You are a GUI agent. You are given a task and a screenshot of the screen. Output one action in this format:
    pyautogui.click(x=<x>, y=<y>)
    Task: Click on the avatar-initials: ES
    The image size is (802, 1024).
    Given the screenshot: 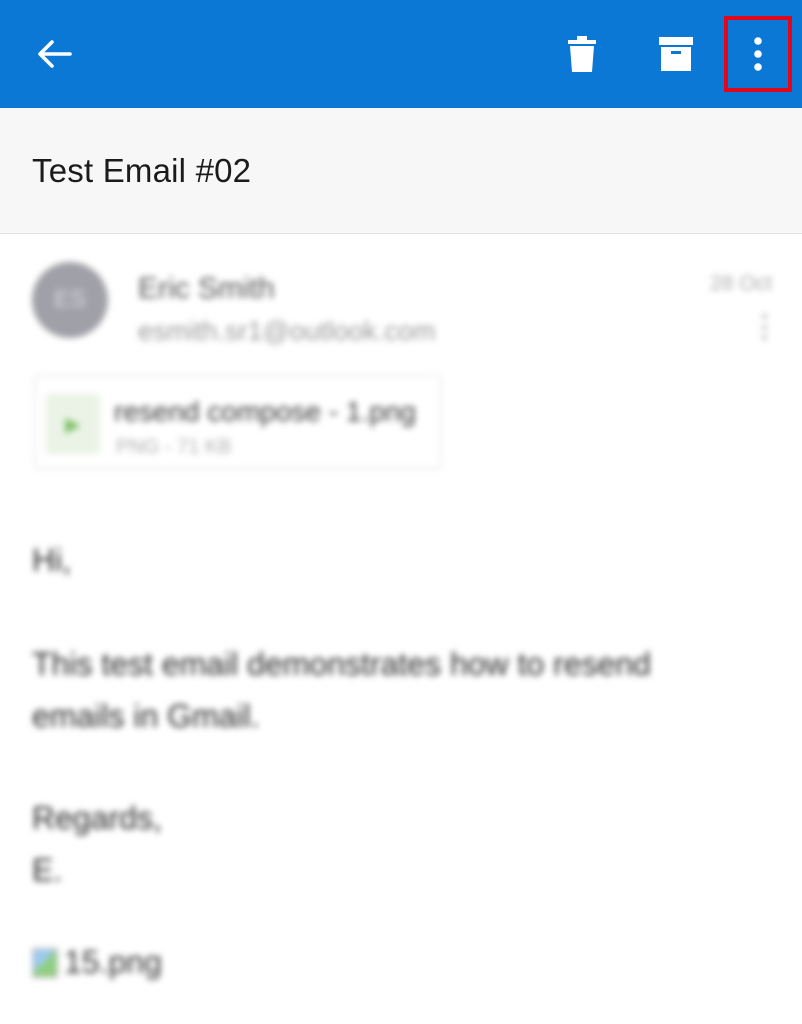 What is the action you would take?
    pyautogui.click(x=69, y=299)
    